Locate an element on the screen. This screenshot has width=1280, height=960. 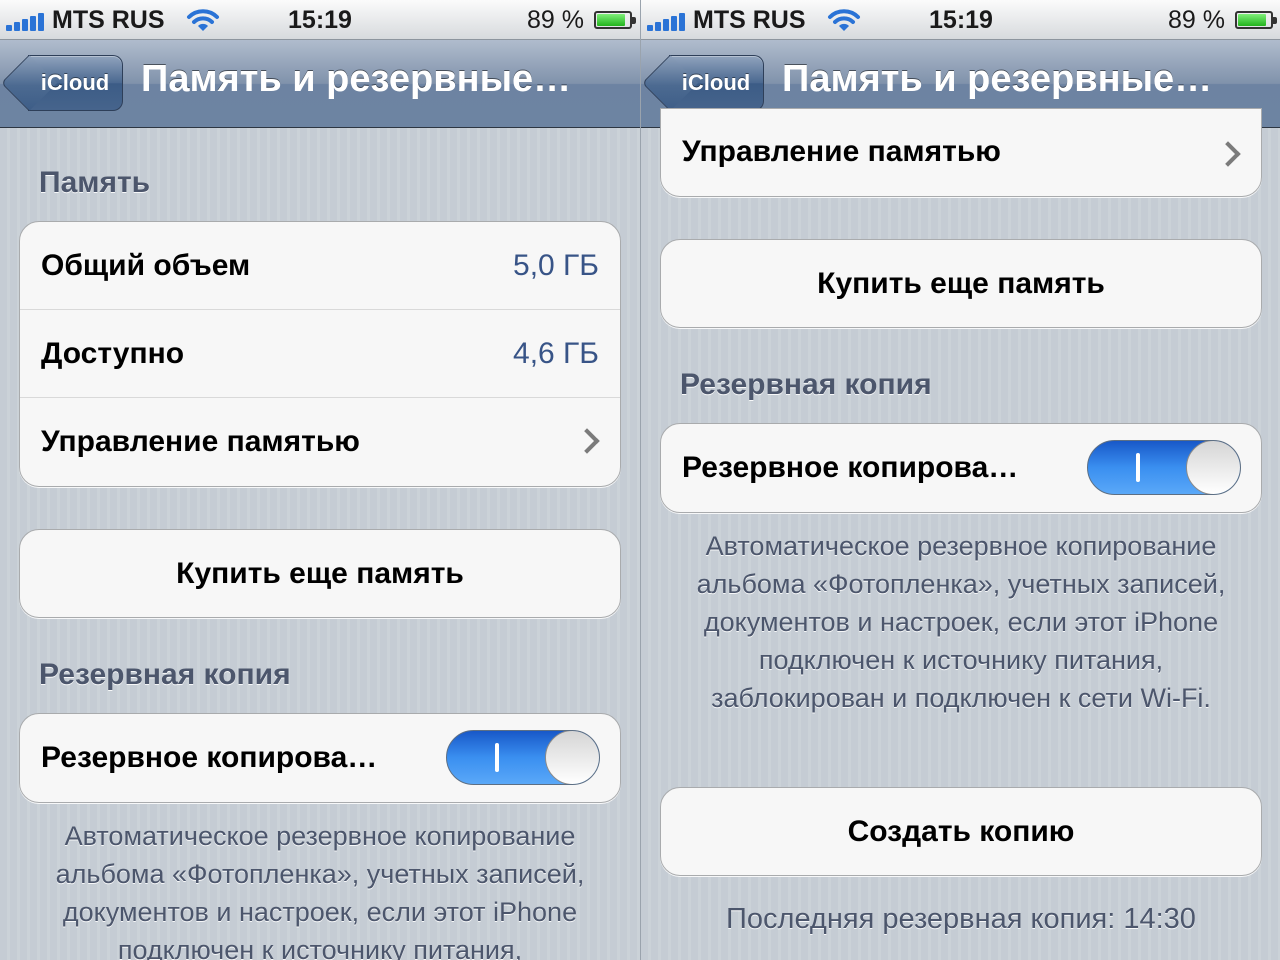
create-backup-button: Создать копию is located at coordinates (961, 831).